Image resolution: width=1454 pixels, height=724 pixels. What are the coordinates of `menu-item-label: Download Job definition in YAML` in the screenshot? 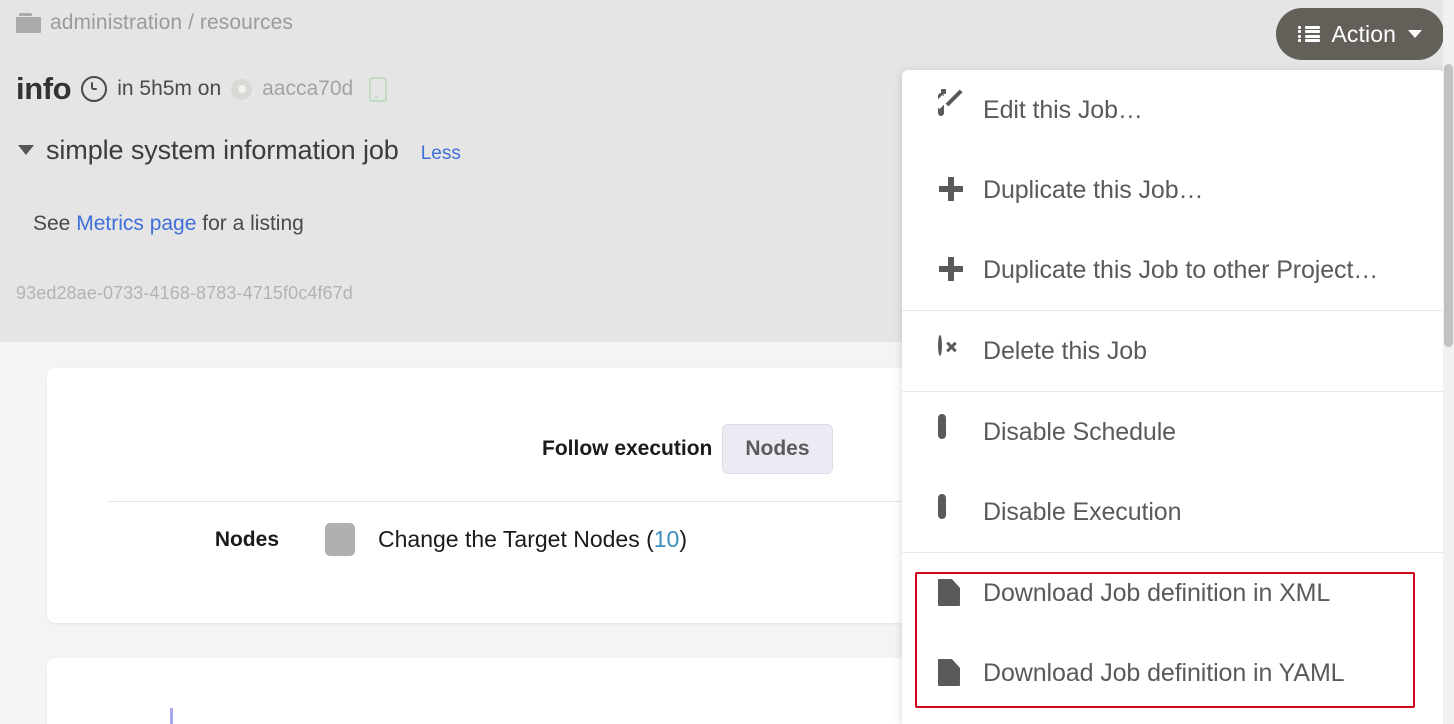 It's located at (1164, 672).